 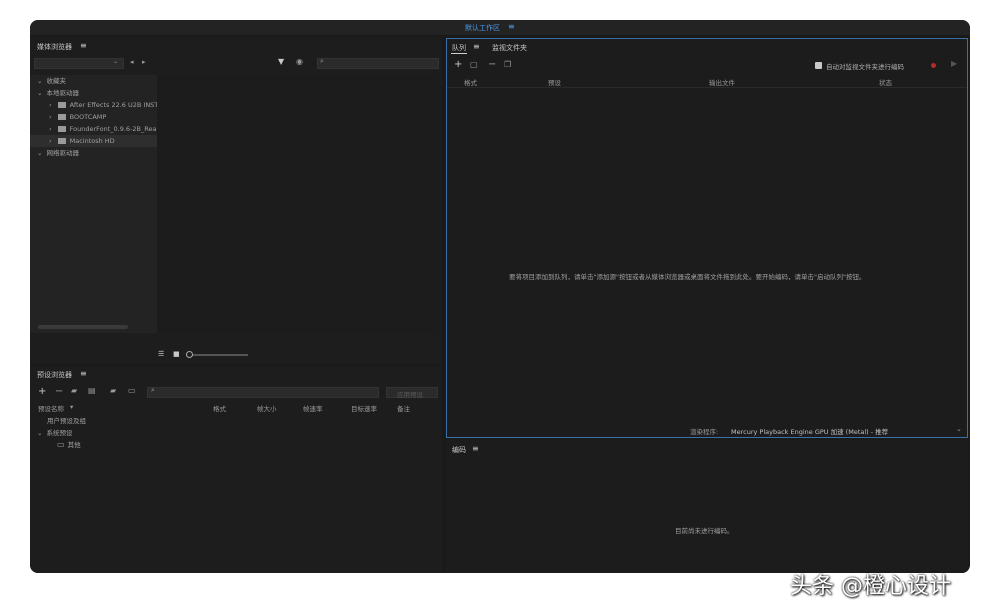 I want to click on workspace-bar: 默认工作区 ≡, so click(x=500, y=27).